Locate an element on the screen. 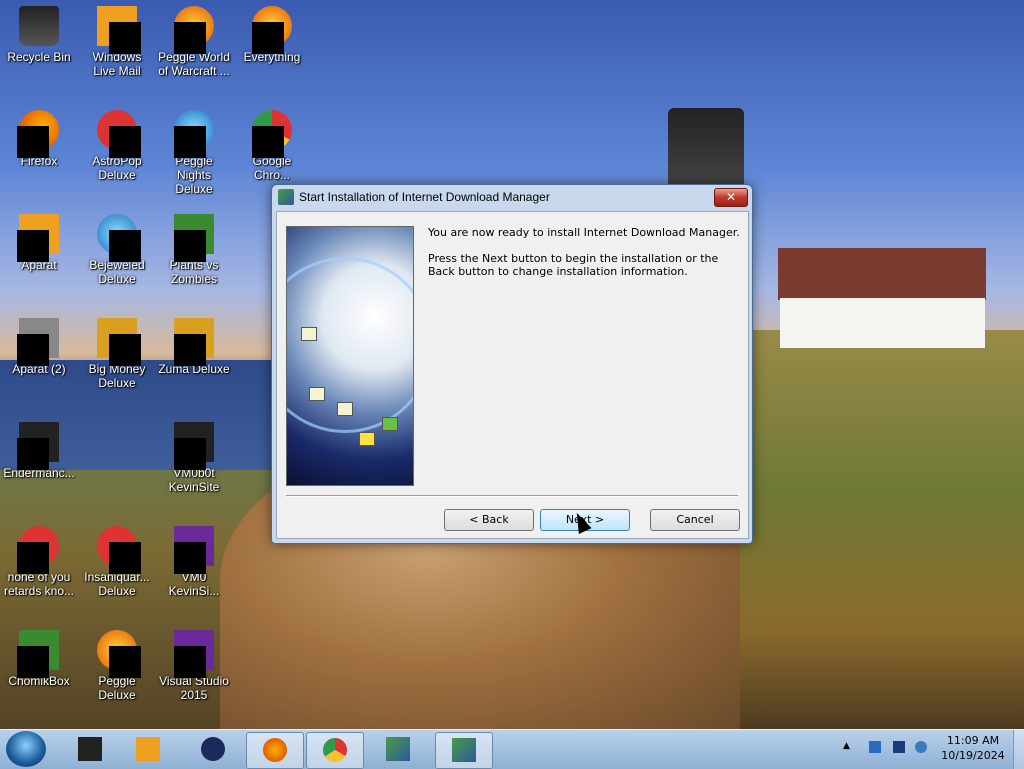 This screenshot has height=769, width=1024. desktop-icon-aparat-2: Aparat (2) is located at coordinates (39, 347).